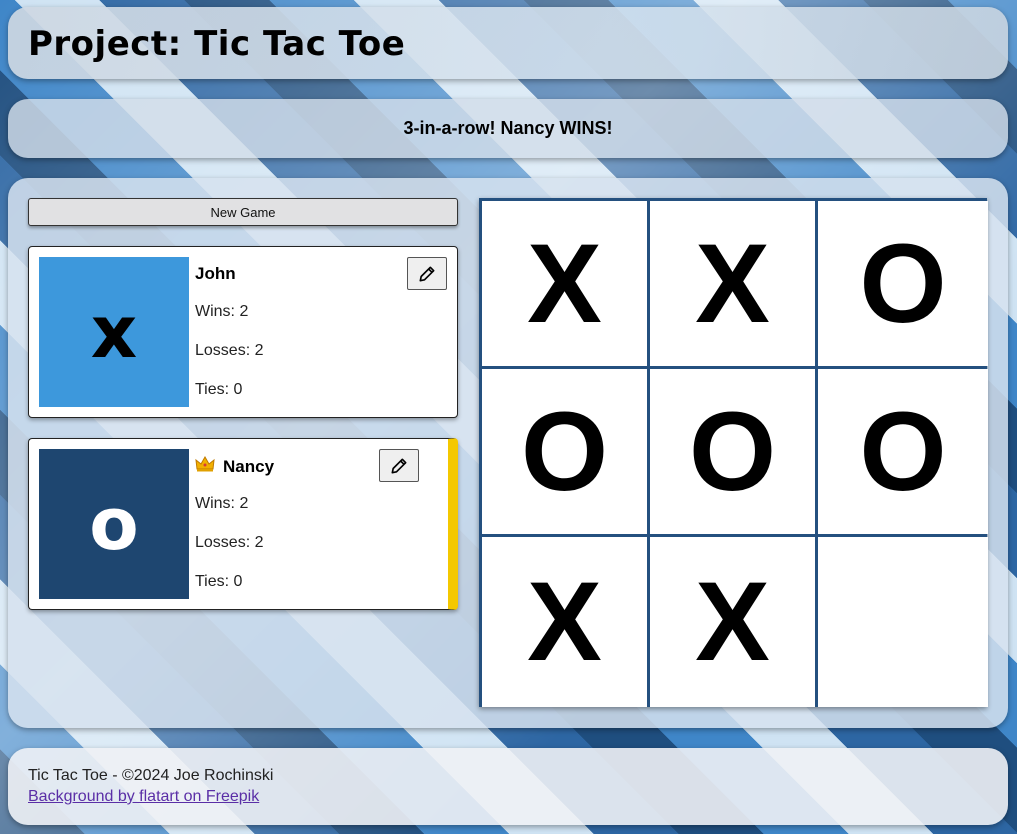 The height and width of the screenshot is (834, 1017). What do you see at coordinates (114, 524) in the screenshot?
I see `player-marker: o` at bounding box center [114, 524].